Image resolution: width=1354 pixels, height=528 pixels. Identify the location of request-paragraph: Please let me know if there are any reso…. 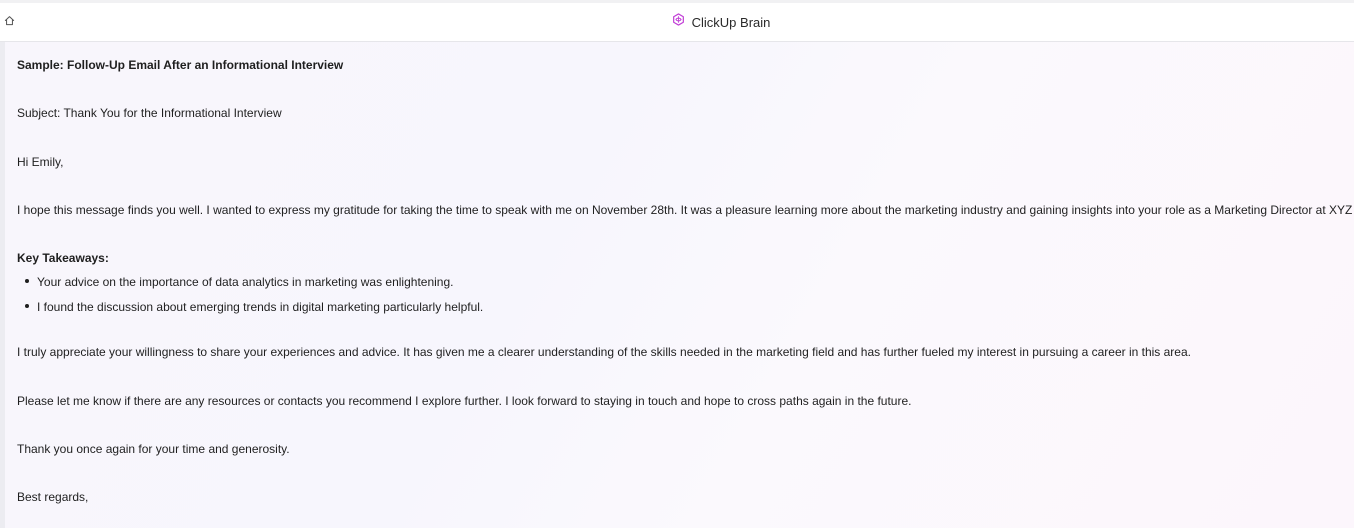
(464, 401).